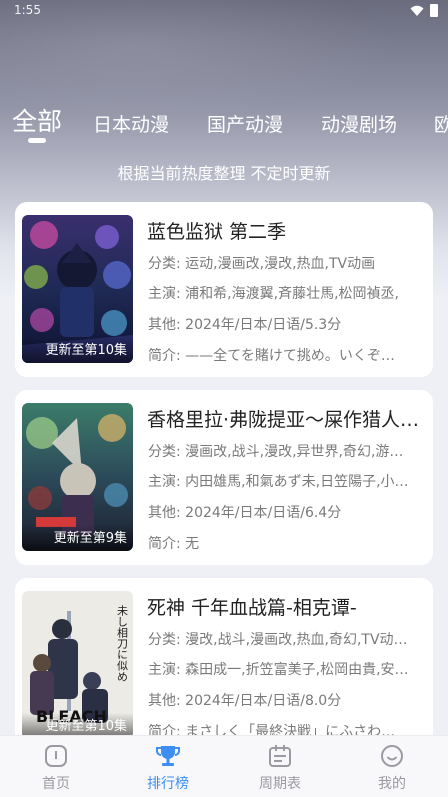  Describe the element at coordinates (131, 123) in the screenshot. I see `tab-japanese-anime: 日本动漫` at that location.